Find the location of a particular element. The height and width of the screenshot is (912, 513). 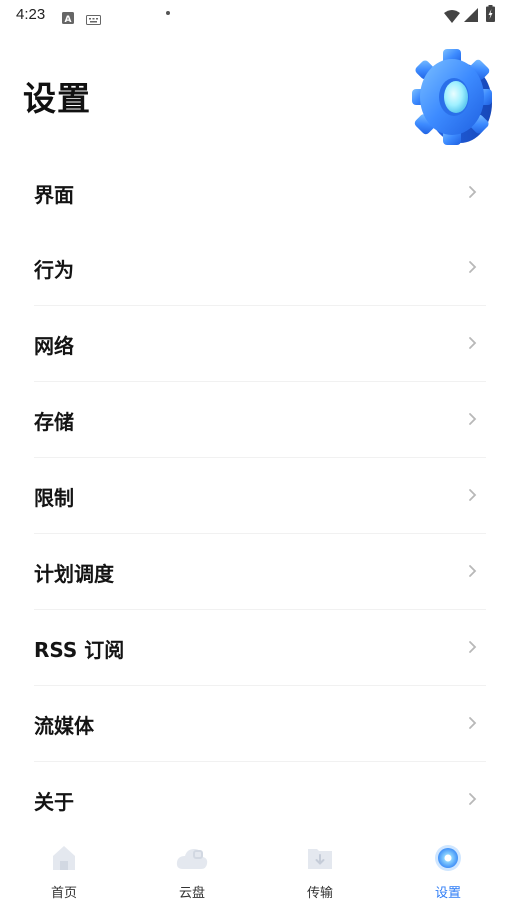

nav-home: 首页 is located at coordinates (64, 873).